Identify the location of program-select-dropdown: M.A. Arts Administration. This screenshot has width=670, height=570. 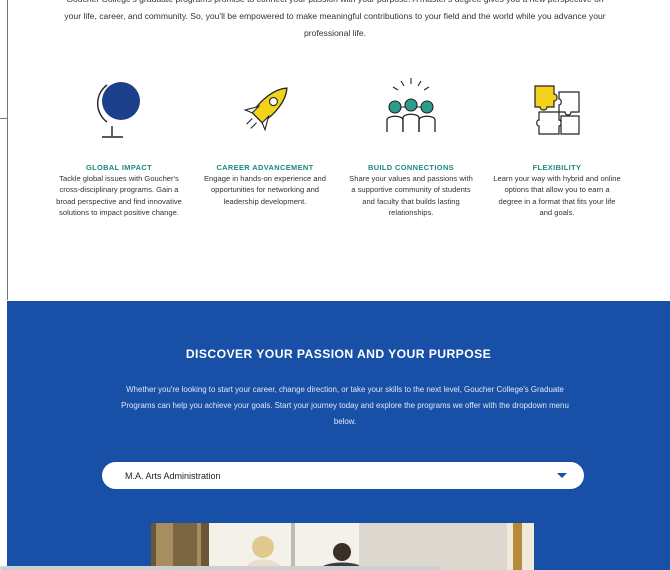
(343, 475).